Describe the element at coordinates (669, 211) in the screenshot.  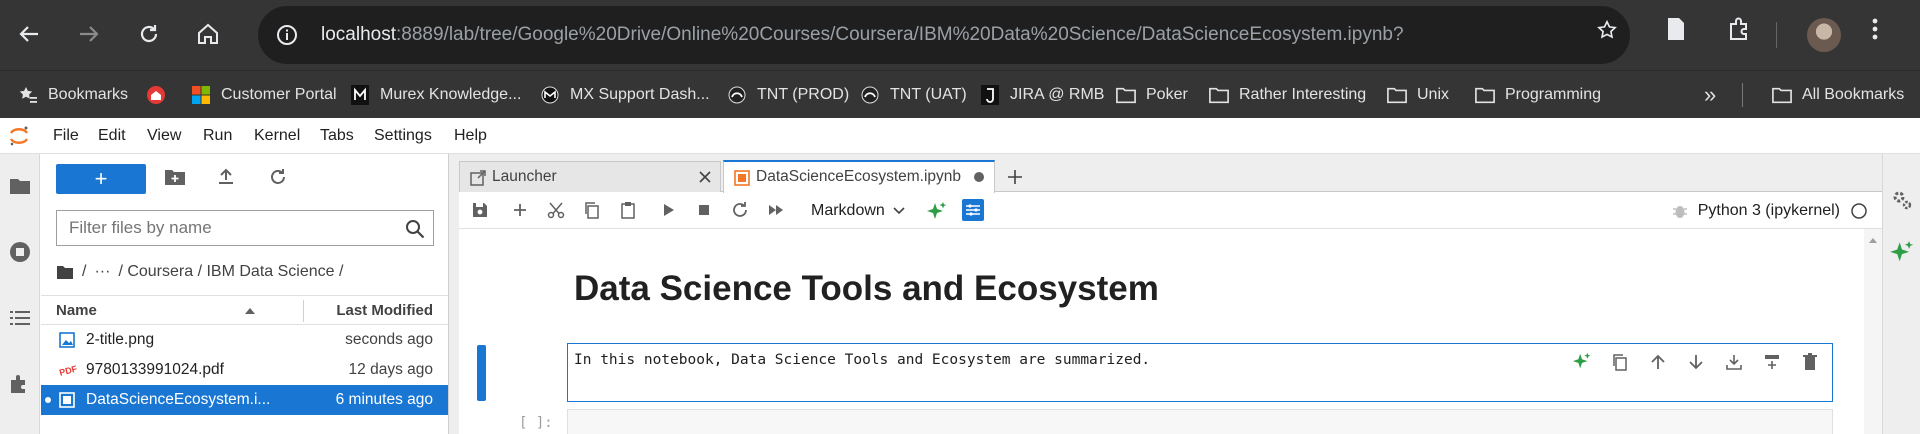
I see `run-icon` at that location.